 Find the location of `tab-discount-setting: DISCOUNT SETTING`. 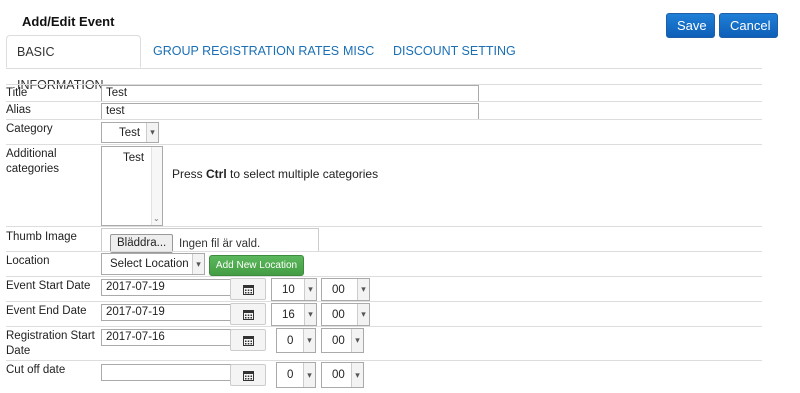

tab-discount-setting: DISCOUNT SETTING is located at coordinates (454, 51).